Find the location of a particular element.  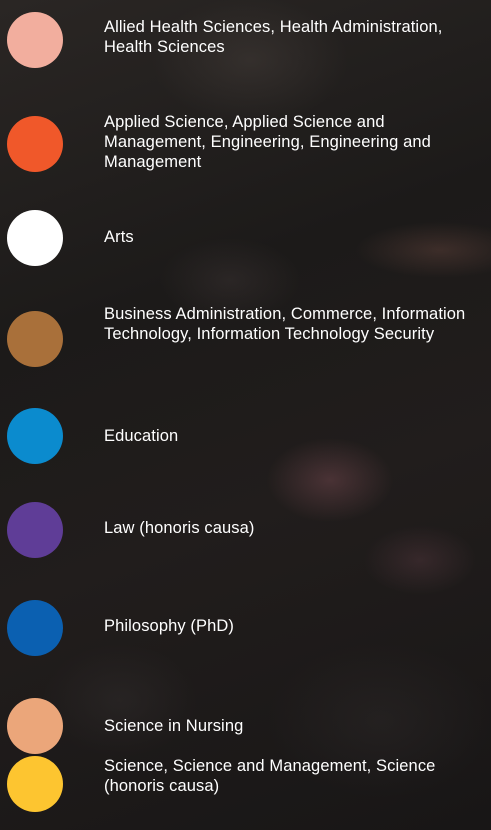

legend-item-label: Science in Nursing is located at coordinates (174, 726).